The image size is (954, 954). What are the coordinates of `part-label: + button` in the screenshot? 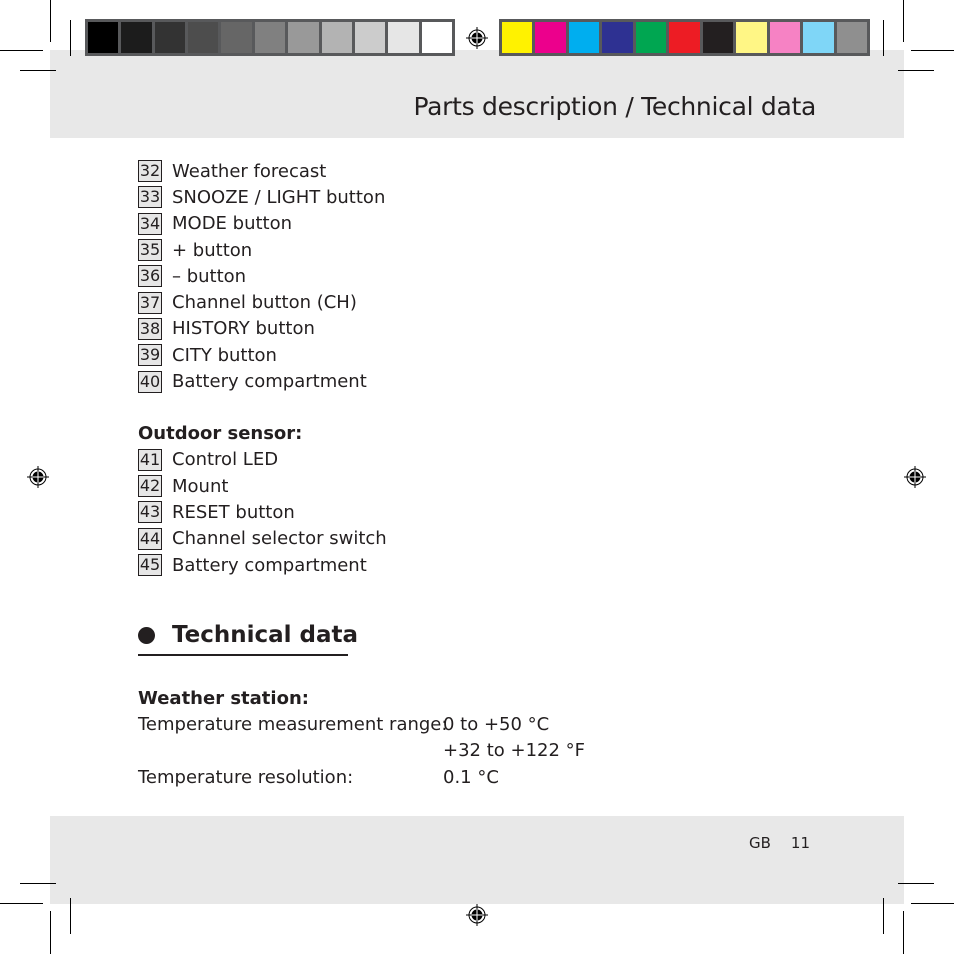 It's located at (212, 250).